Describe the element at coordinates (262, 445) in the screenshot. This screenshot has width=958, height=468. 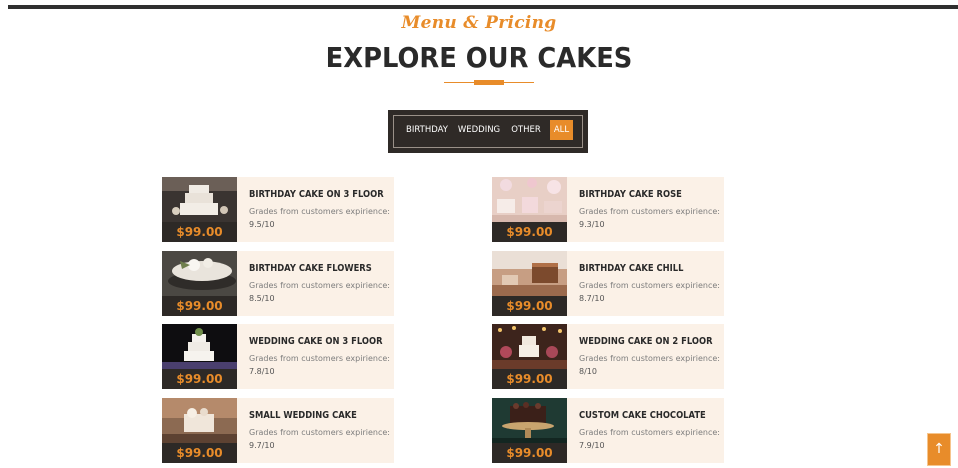
I see `grade-value: 9.7/10` at that location.